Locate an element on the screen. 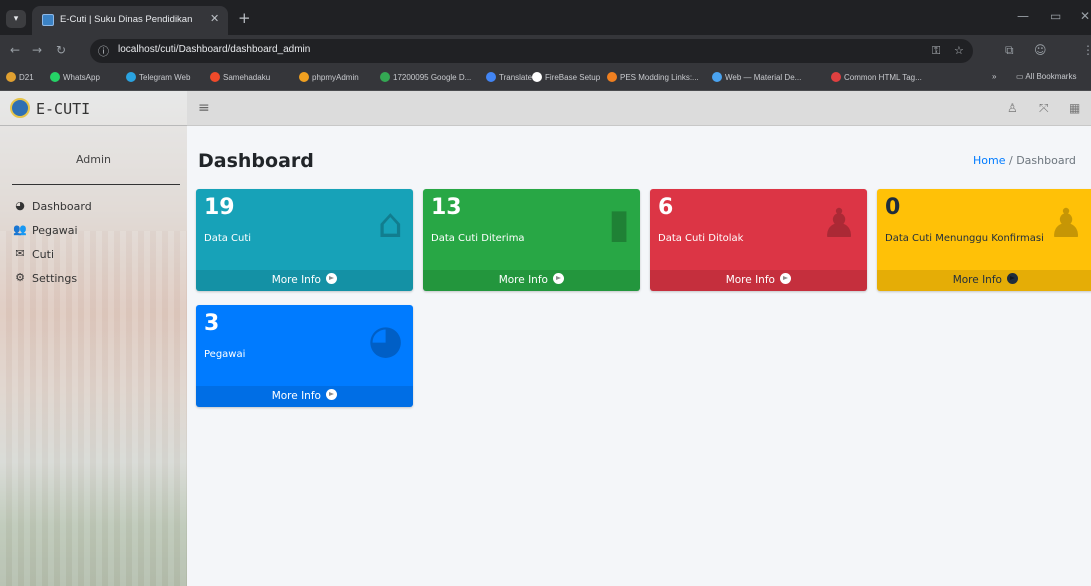  all-bookmarks-folder: ▭ All Bookmarks is located at coordinates (1046, 76).